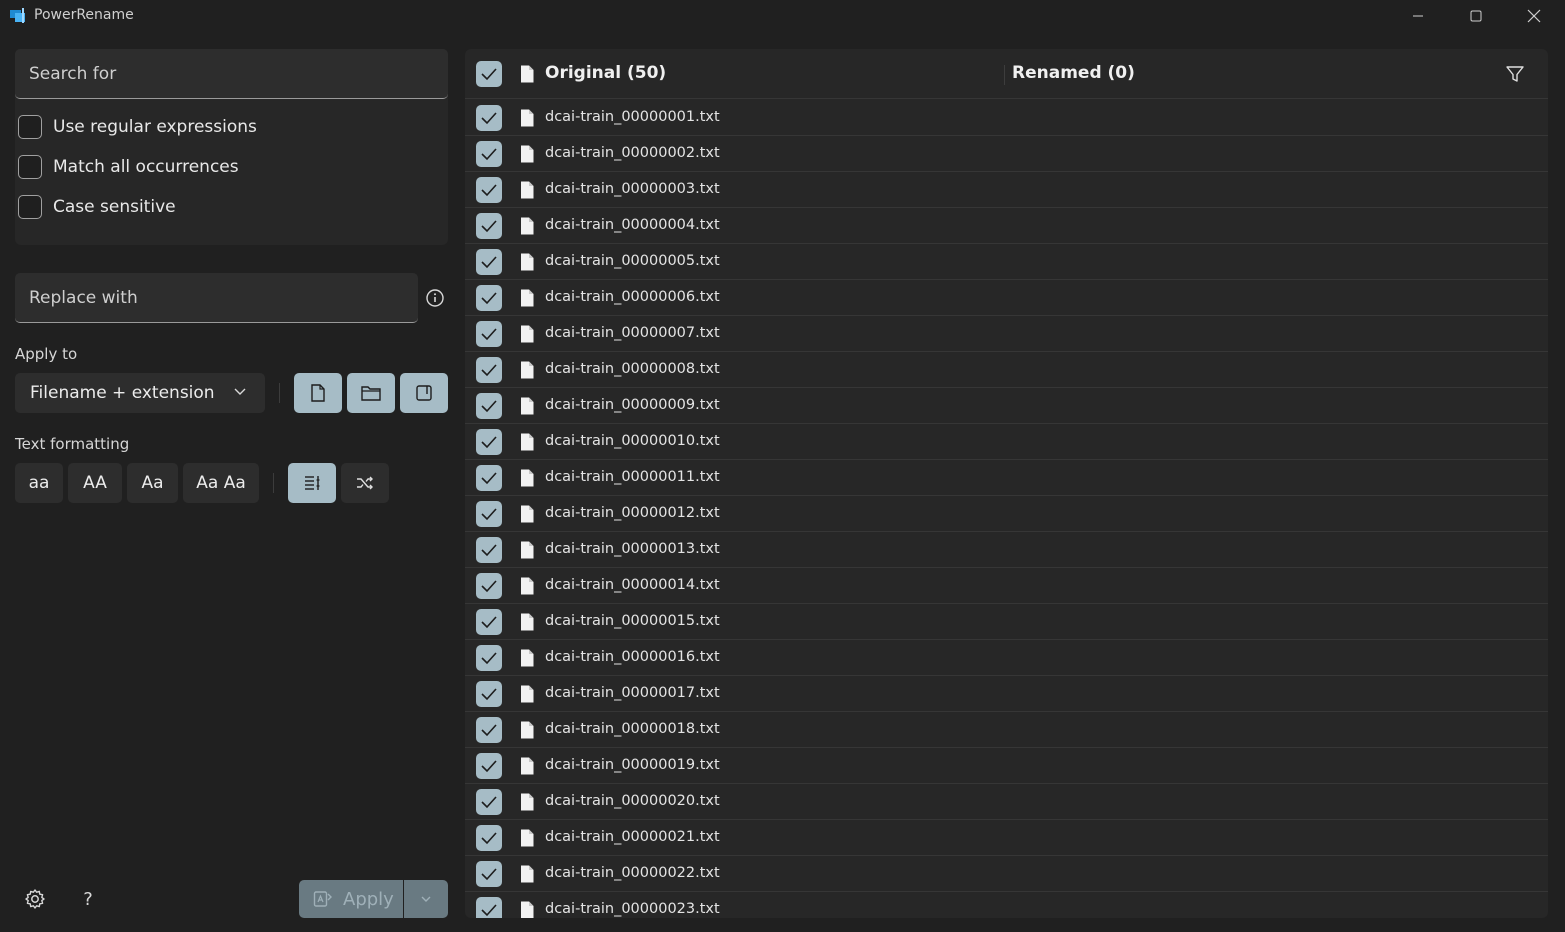 The width and height of the screenshot is (1565, 932). What do you see at coordinates (30, 127) in the screenshot?
I see `use-regex-checkbox` at bounding box center [30, 127].